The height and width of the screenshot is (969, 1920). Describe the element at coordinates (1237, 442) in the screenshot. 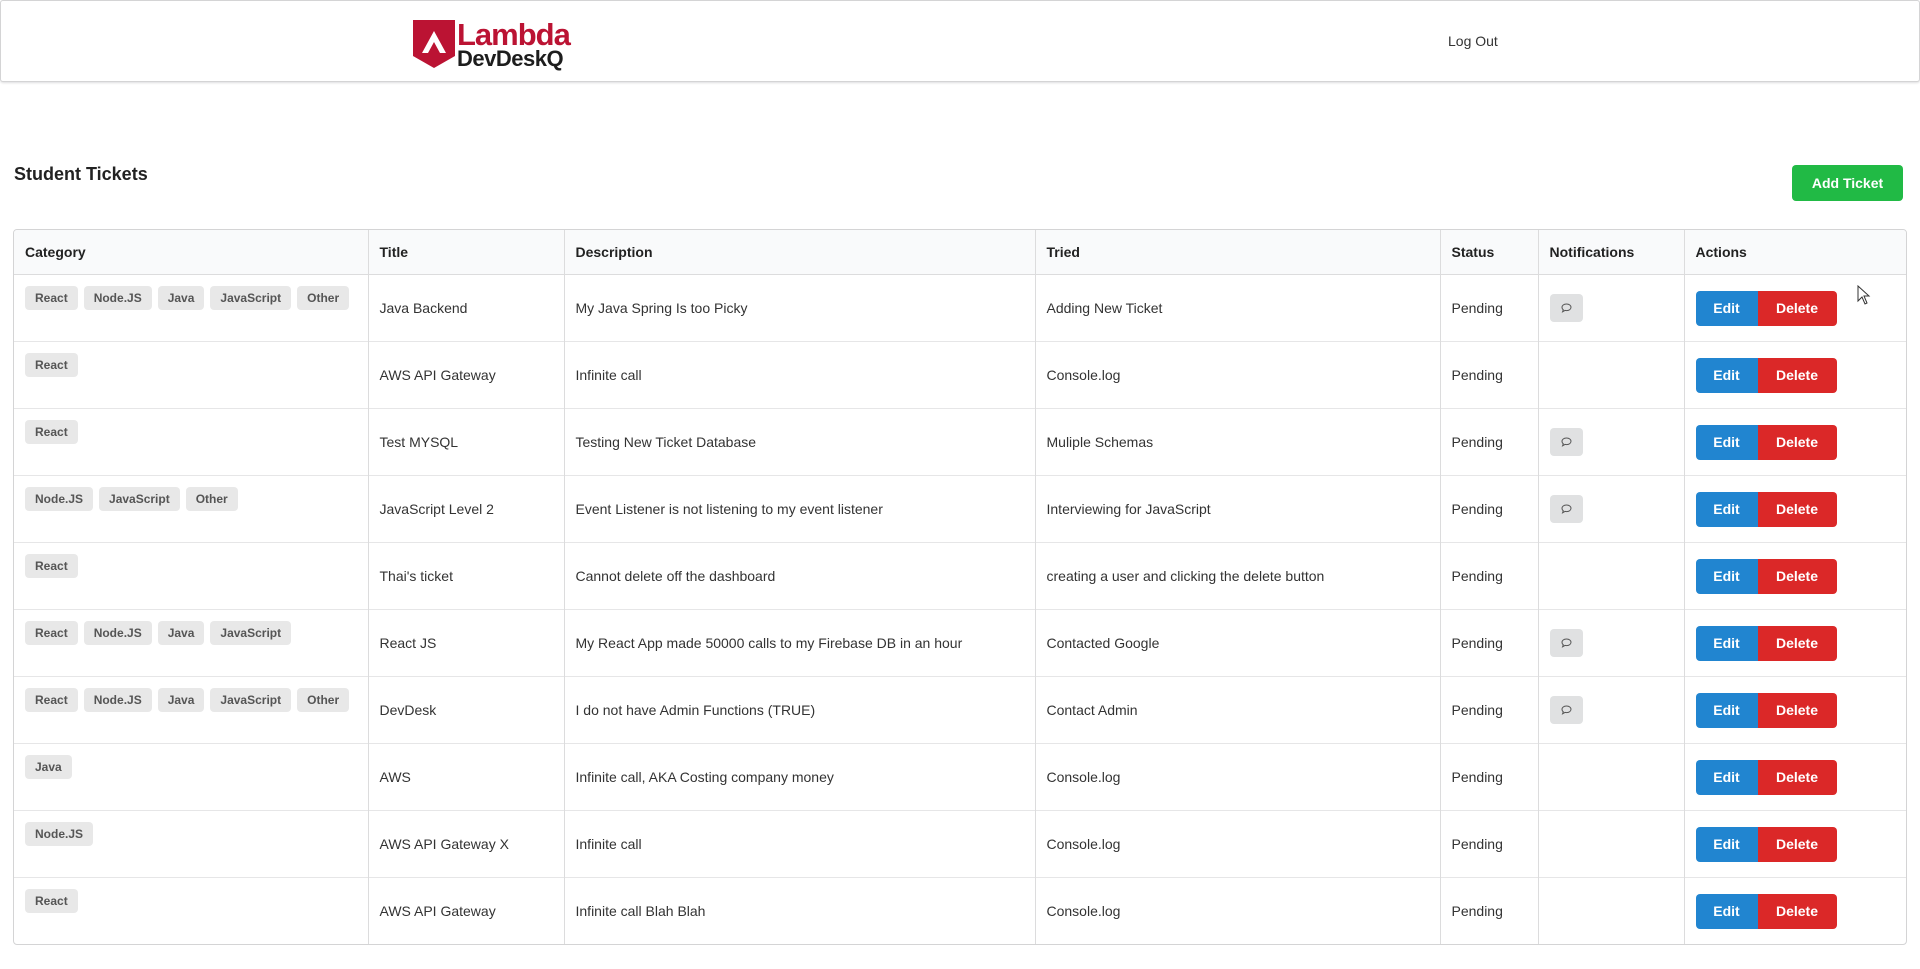

I see `tried-cell: Muliple Schemas` at that location.